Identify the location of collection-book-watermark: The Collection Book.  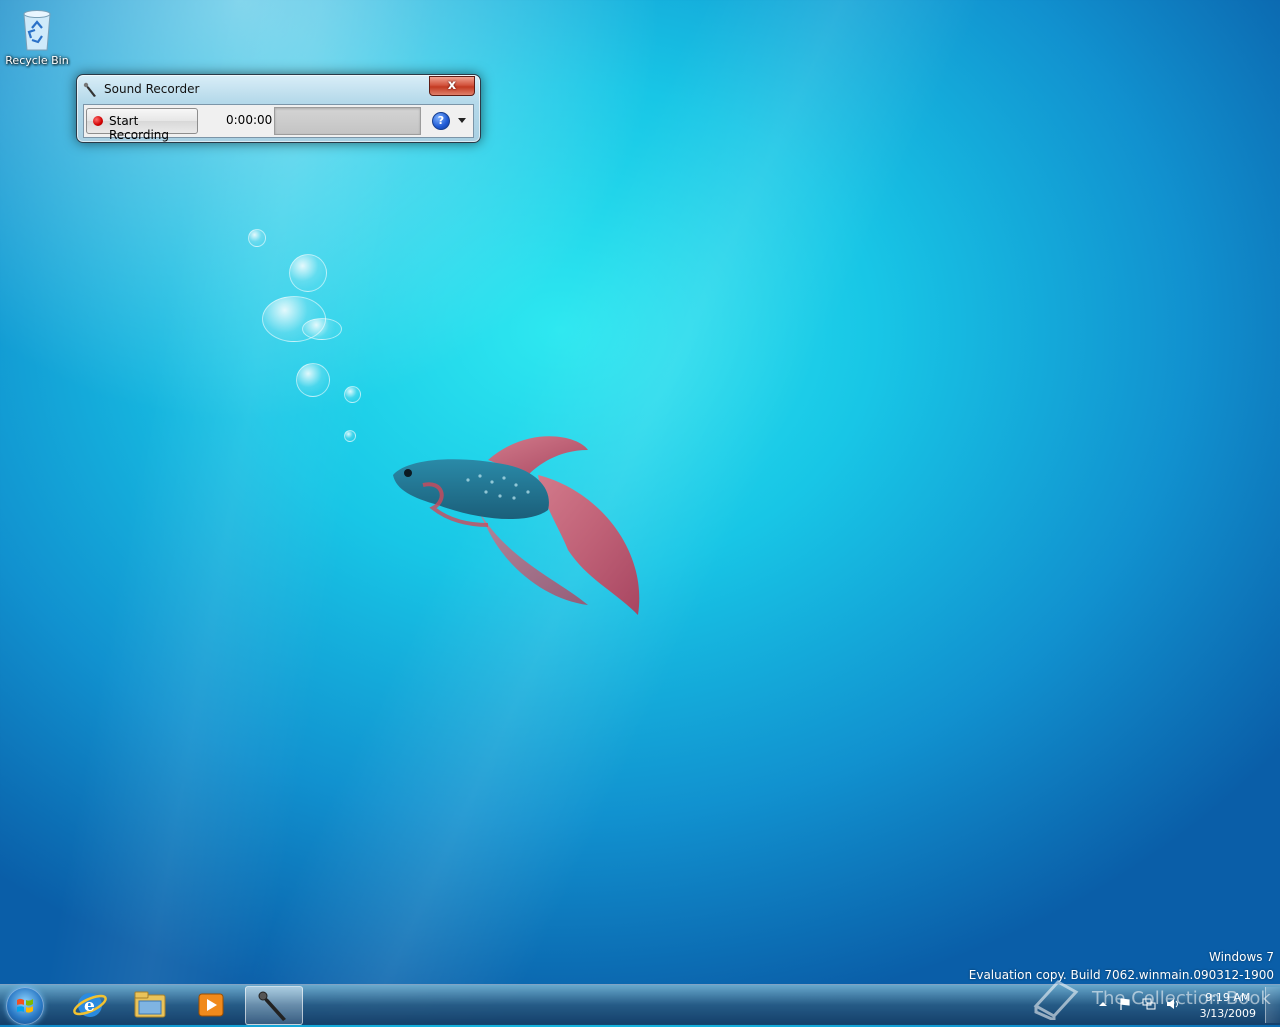
(1150, 999).